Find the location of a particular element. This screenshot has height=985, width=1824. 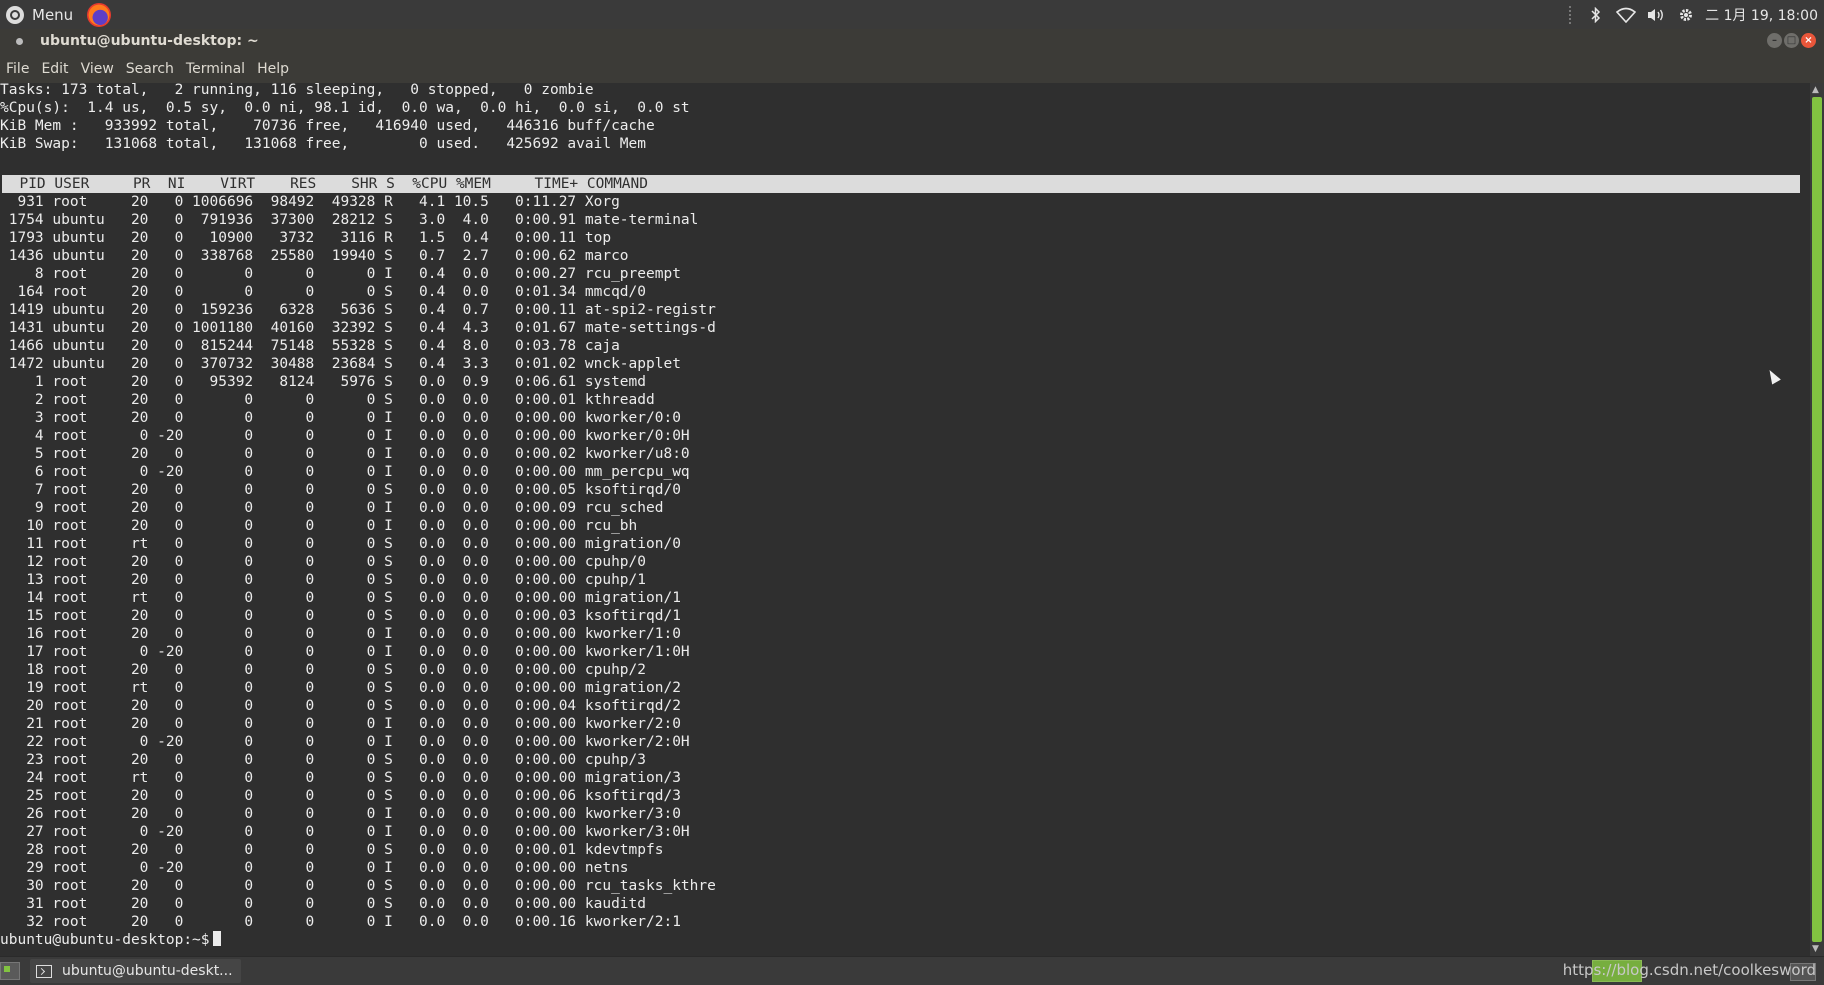

window-controls: – □ × is located at coordinates (1791, 40).